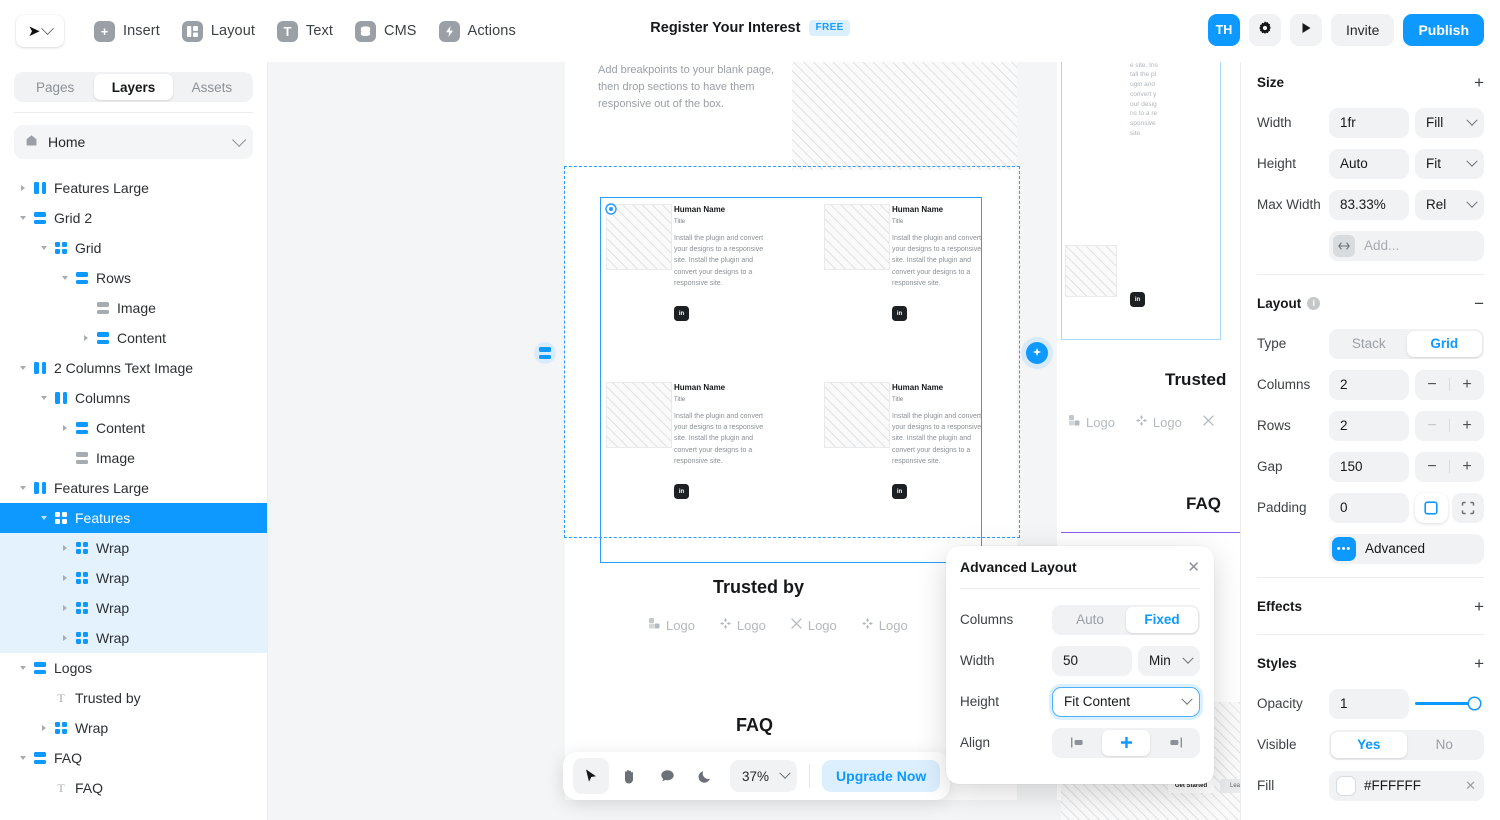 This screenshot has height=820, width=1500. What do you see at coordinates (1369, 466) in the screenshot?
I see `layout-gap-input: 150` at bounding box center [1369, 466].